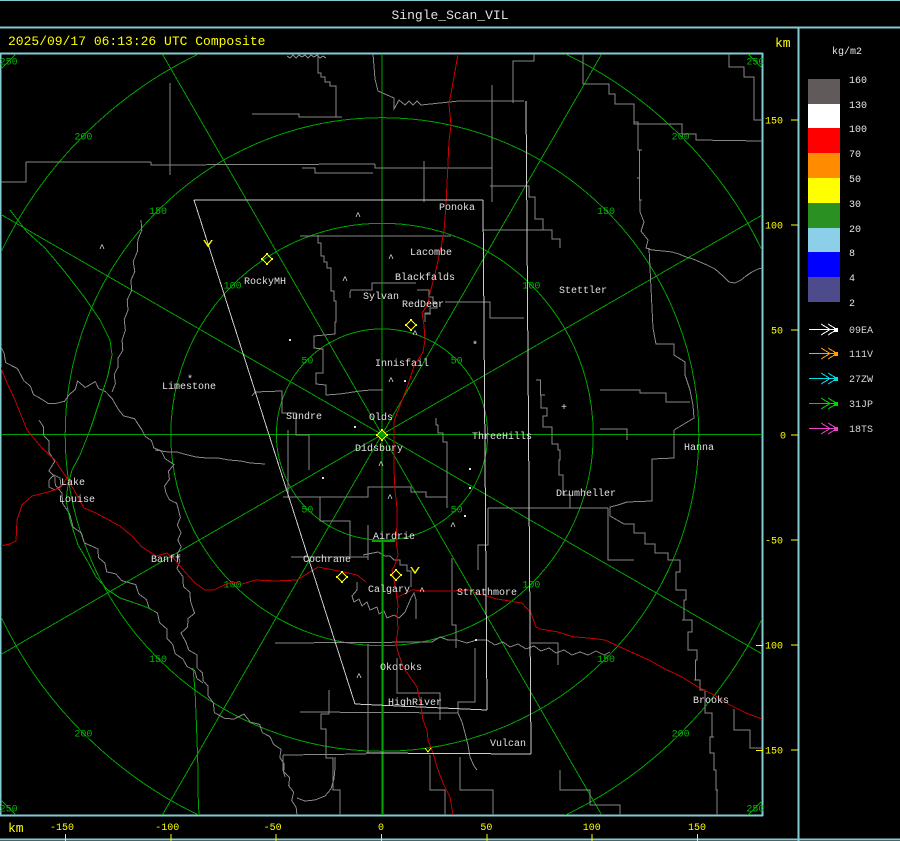 This screenshot has width=900, height=841. Describe the element at coordinates (457, 208) in the screenshot. I see `svg-text: Ponoka` at that location.